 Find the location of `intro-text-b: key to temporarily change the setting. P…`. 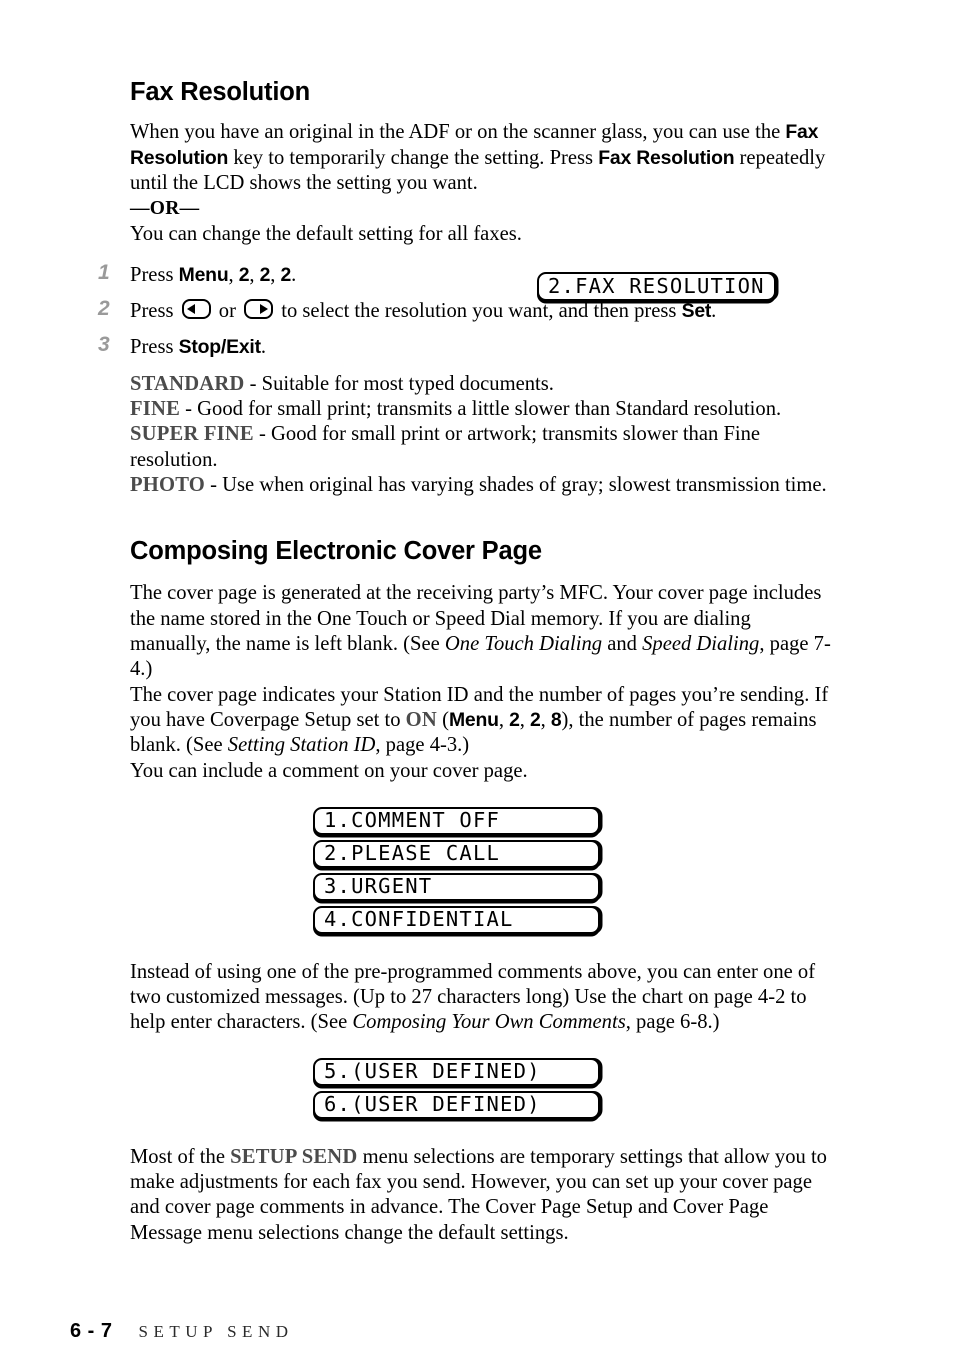

intro-text-b: key to temporarily change the setting. P… is located at coordinates (413, 157).